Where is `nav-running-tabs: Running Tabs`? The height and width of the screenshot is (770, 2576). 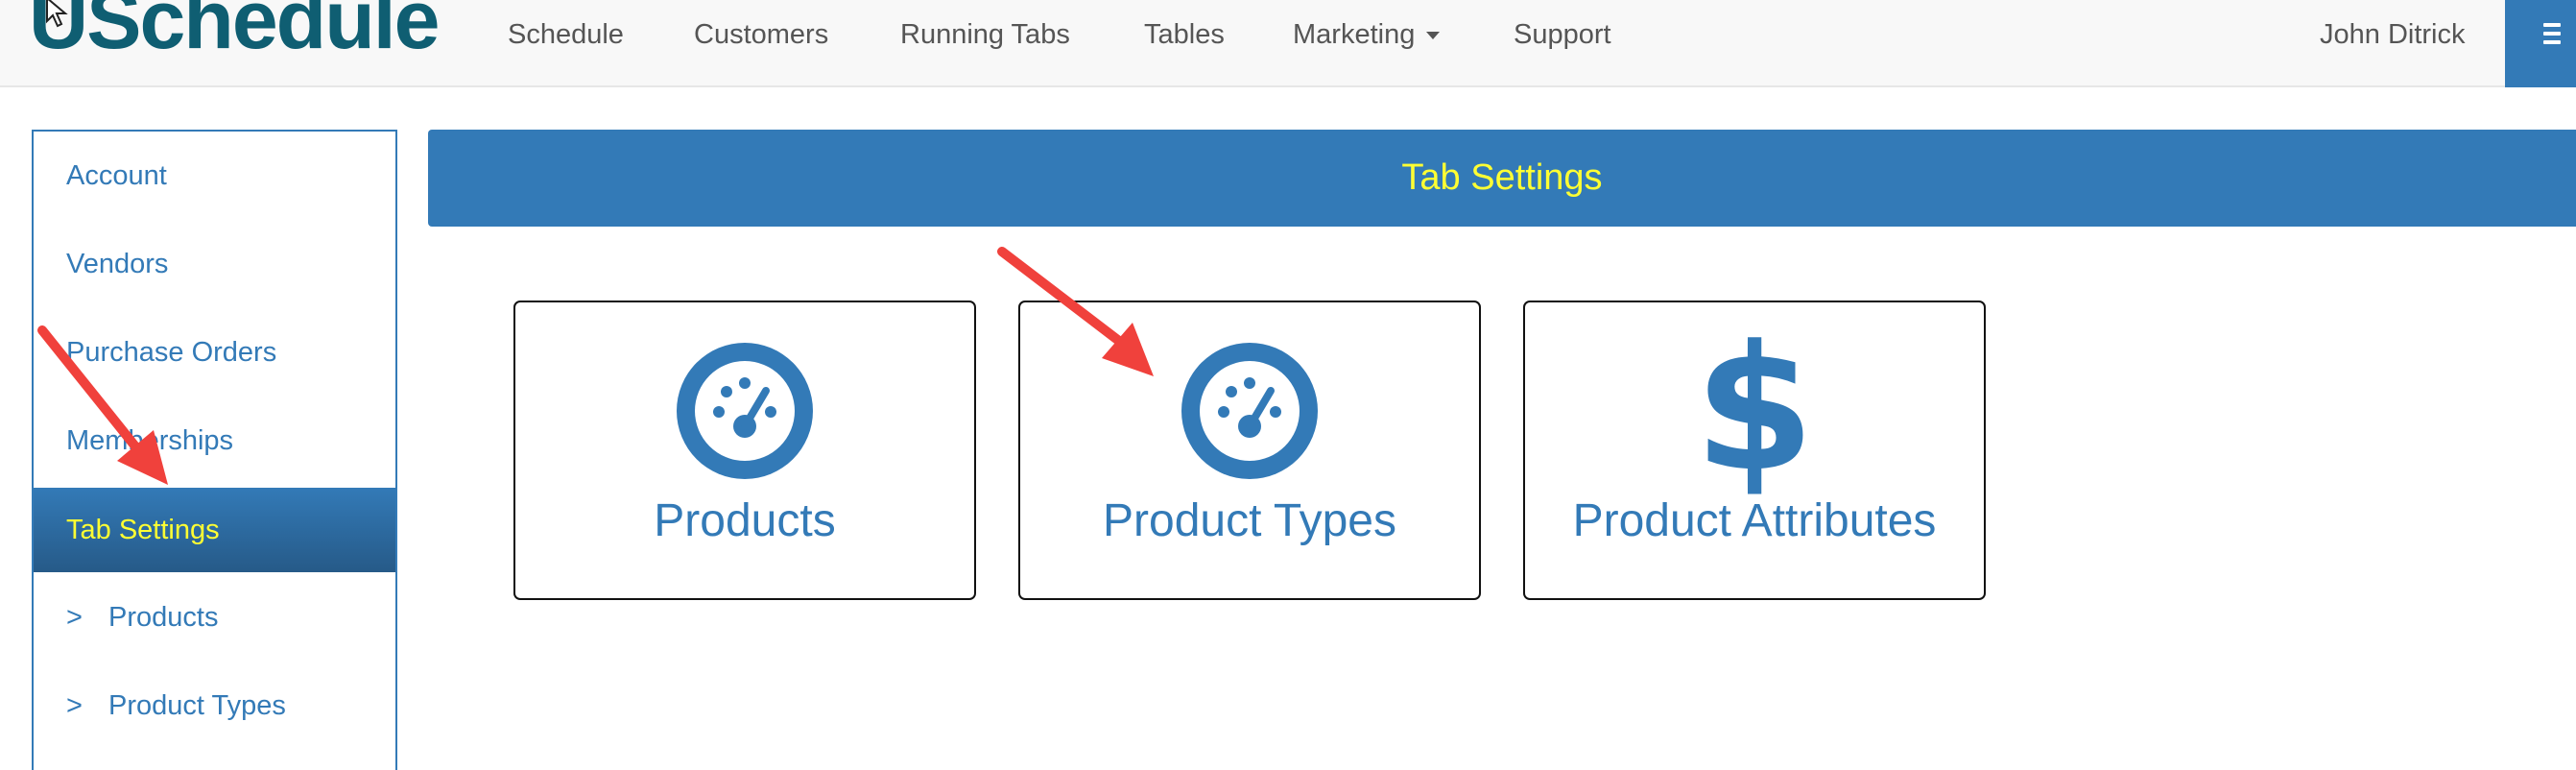
nav-running-tabs: Running Tabs is located at coordinates (985, 34).